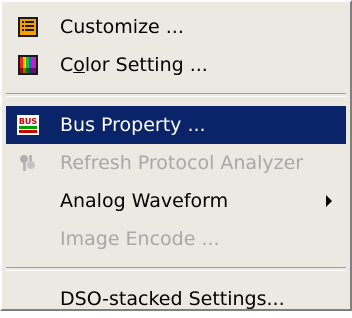  I want to click on refresh-protocol-icon, so click(28, 163).